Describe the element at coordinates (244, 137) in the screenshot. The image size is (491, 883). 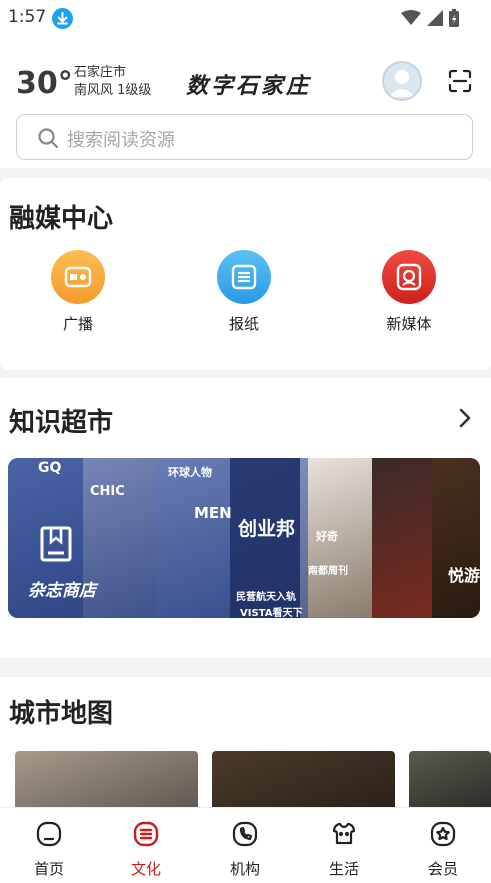
I see `search-input: 搜索阅读资源` at that location.